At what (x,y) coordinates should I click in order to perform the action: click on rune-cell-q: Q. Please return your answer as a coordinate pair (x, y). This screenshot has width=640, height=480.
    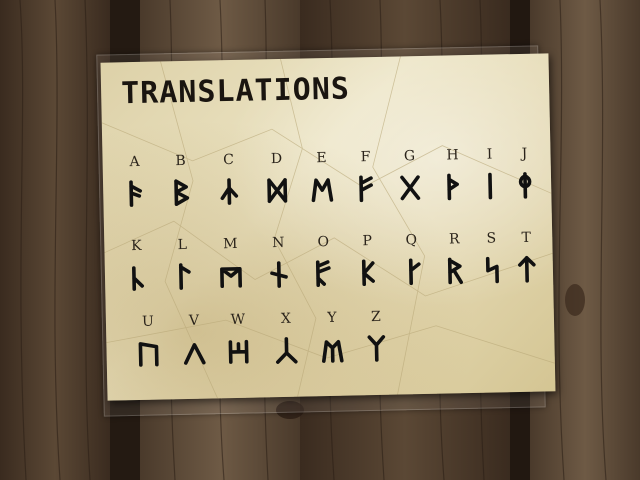
    Looking at the image, I should click on (411, 259).